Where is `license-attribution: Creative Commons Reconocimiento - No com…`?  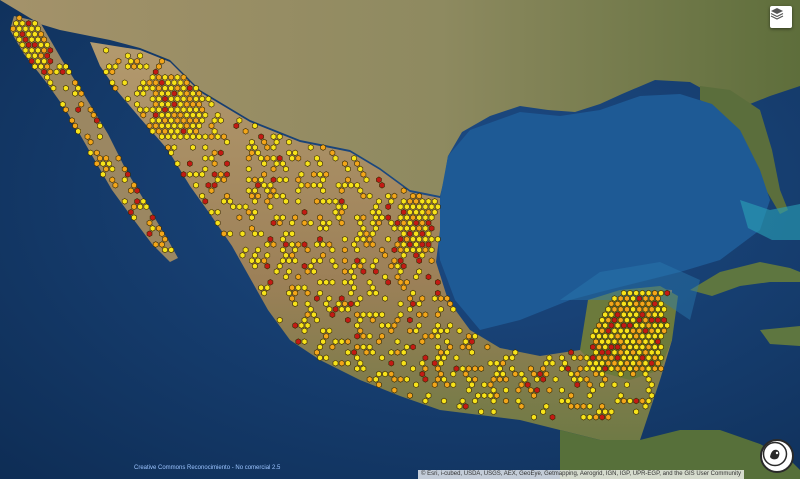
license-attribution: Creative Commons Reconocimiento - No com… is located at coordinates (207, 468).